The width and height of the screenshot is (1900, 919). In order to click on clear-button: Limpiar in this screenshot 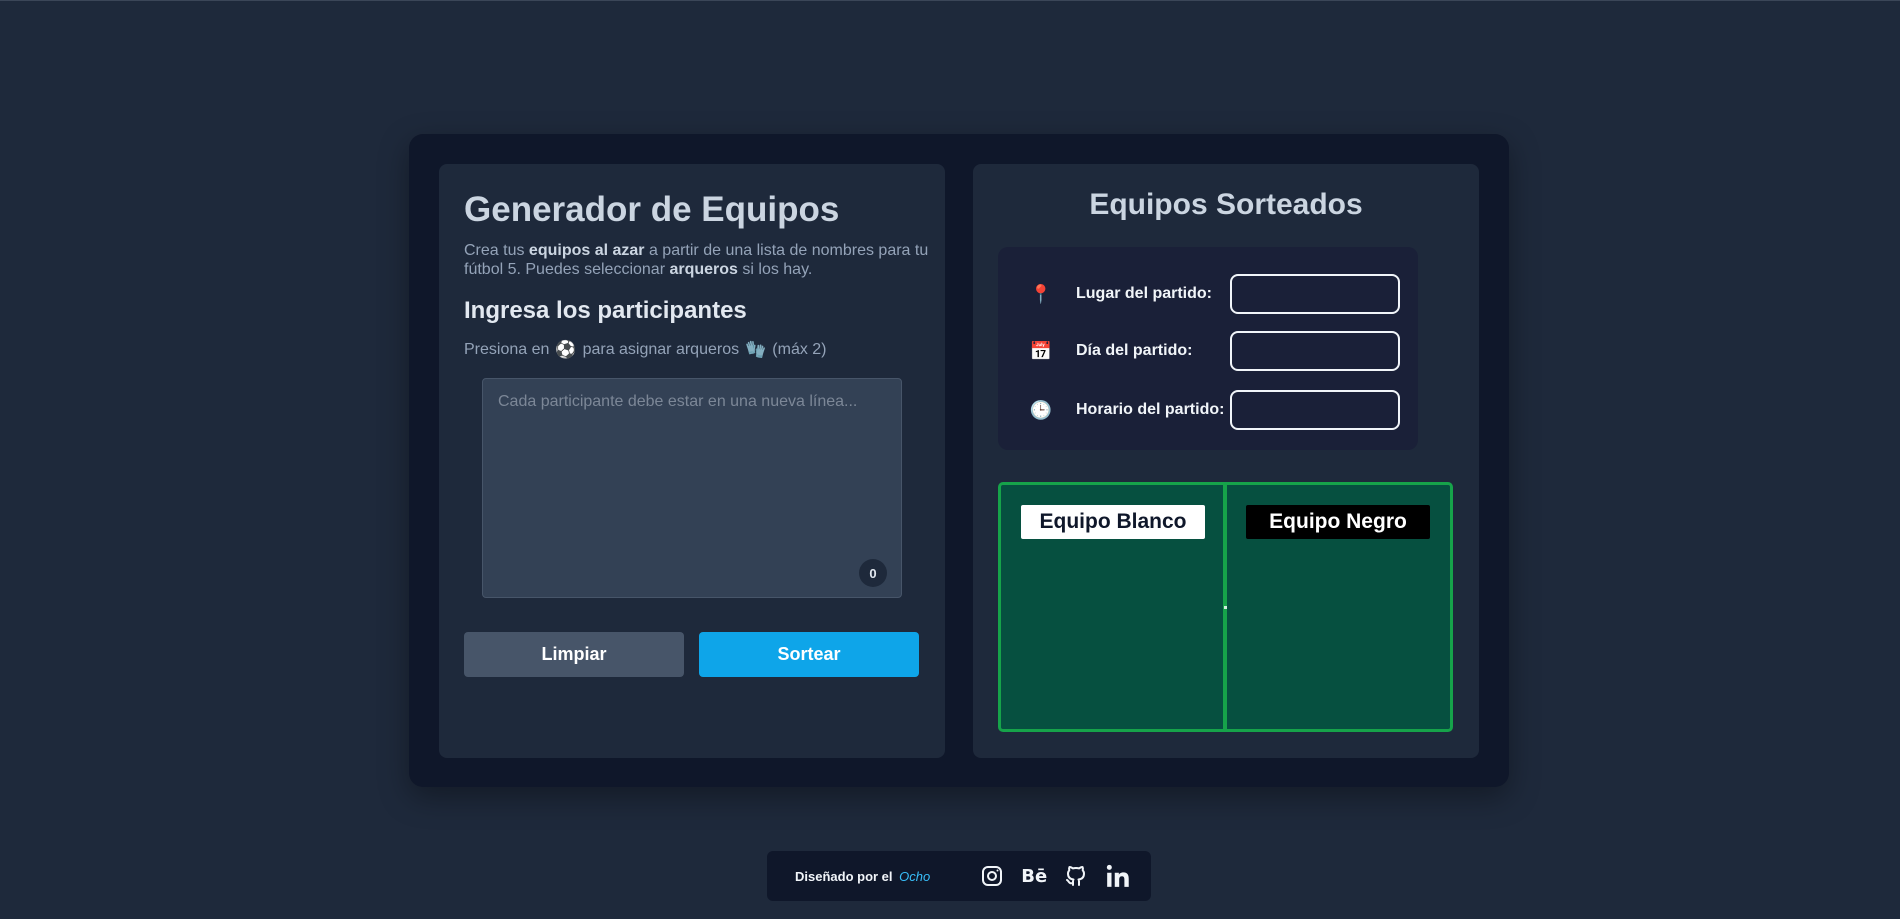, I will do `click(574, 654)`.